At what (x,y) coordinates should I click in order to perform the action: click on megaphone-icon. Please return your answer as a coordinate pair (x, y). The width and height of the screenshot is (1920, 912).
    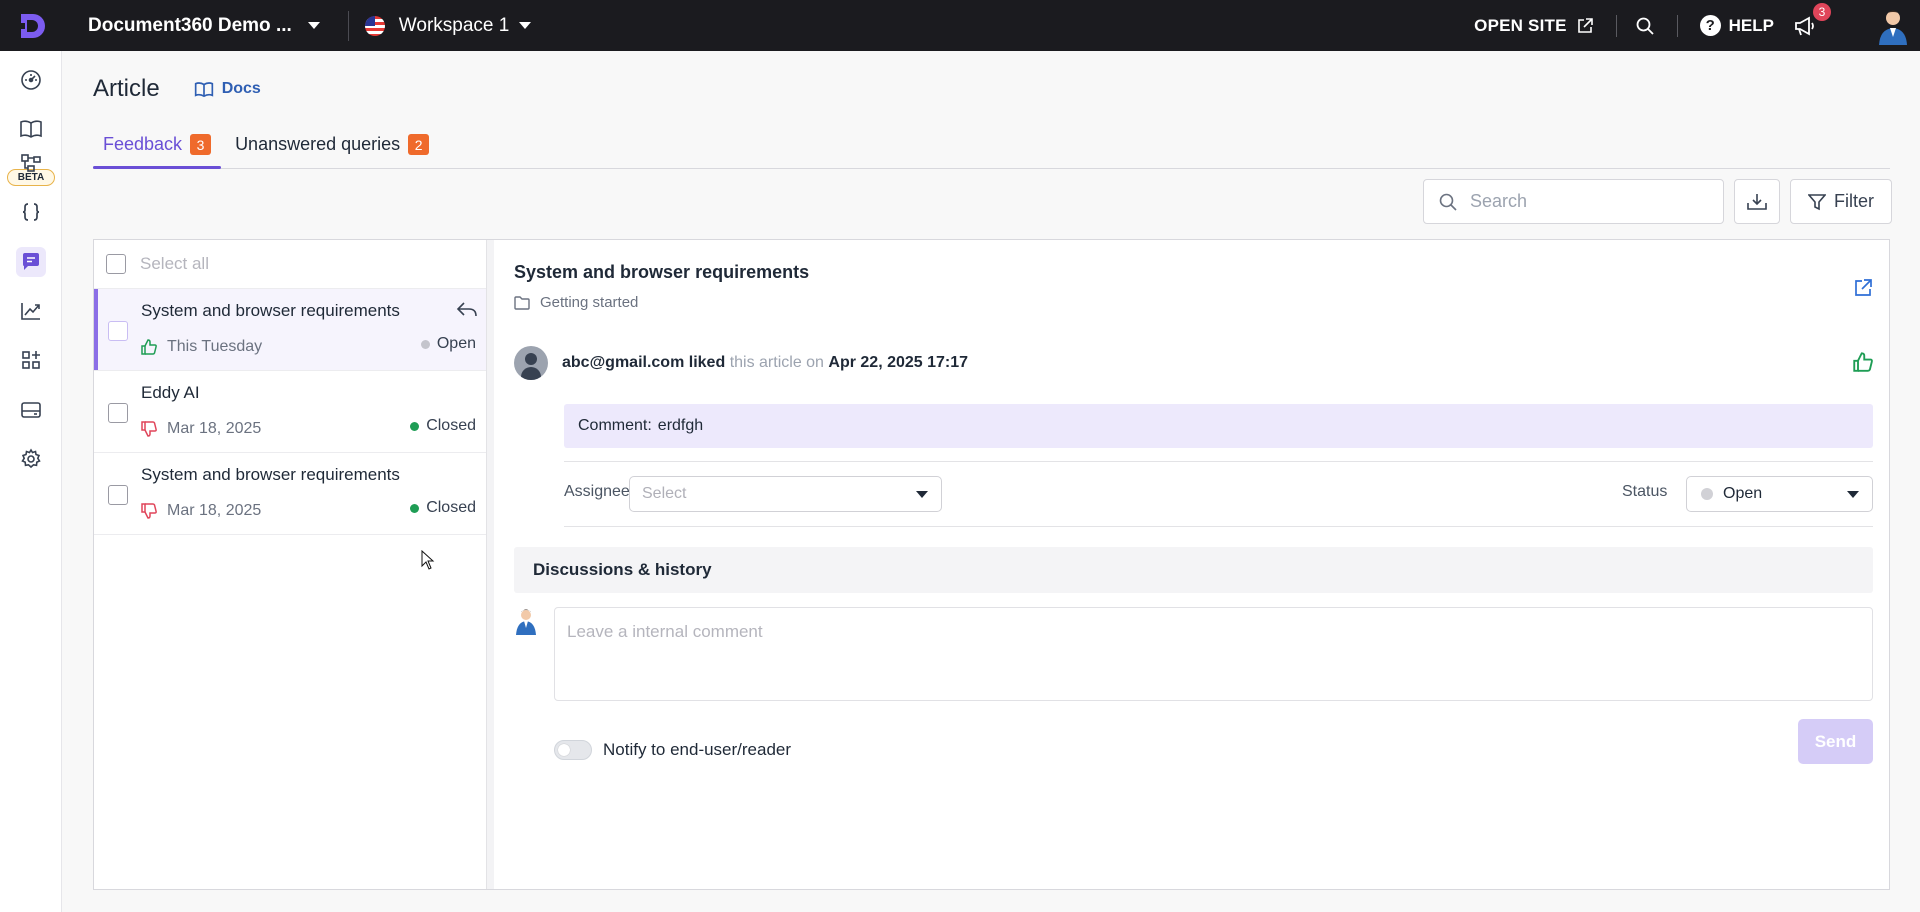
    Looking at the image, I should click on (1804, 25).